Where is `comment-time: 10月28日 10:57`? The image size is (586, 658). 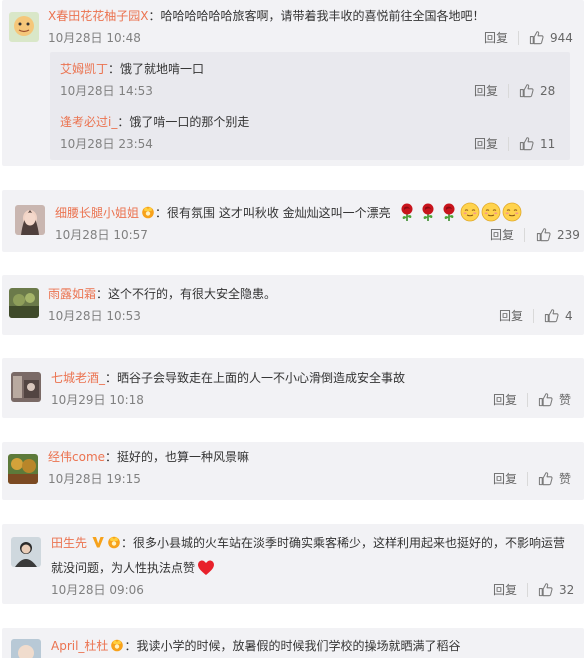 comment-time: 10月28日 10:57 is located at coordinates (101, 235).